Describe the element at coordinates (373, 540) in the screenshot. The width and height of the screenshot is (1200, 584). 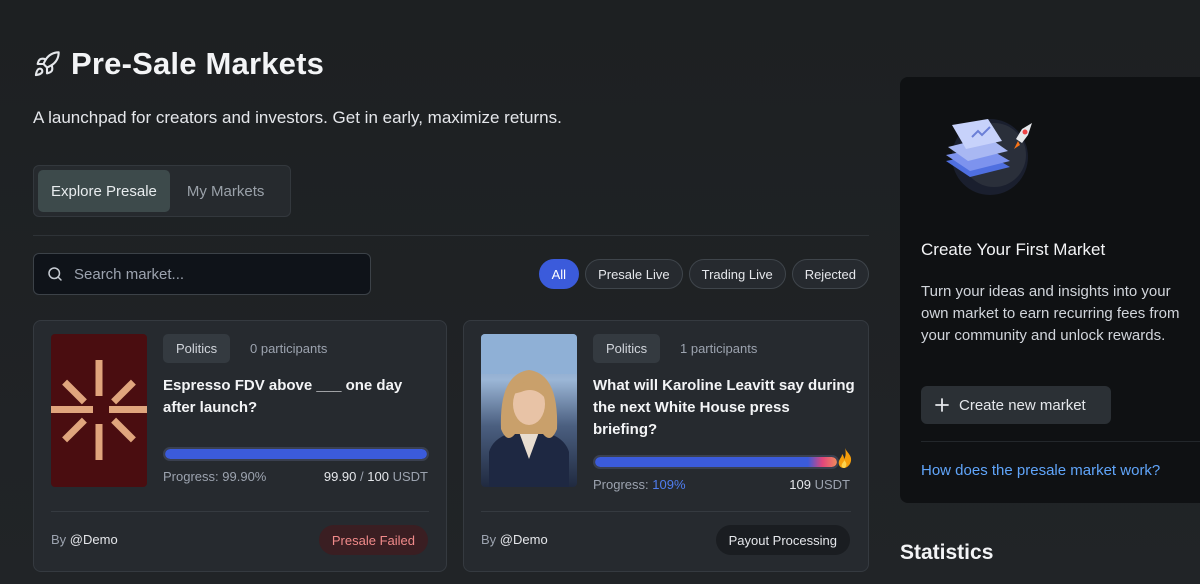
I see `status-badge: Presale Failed` at that location.